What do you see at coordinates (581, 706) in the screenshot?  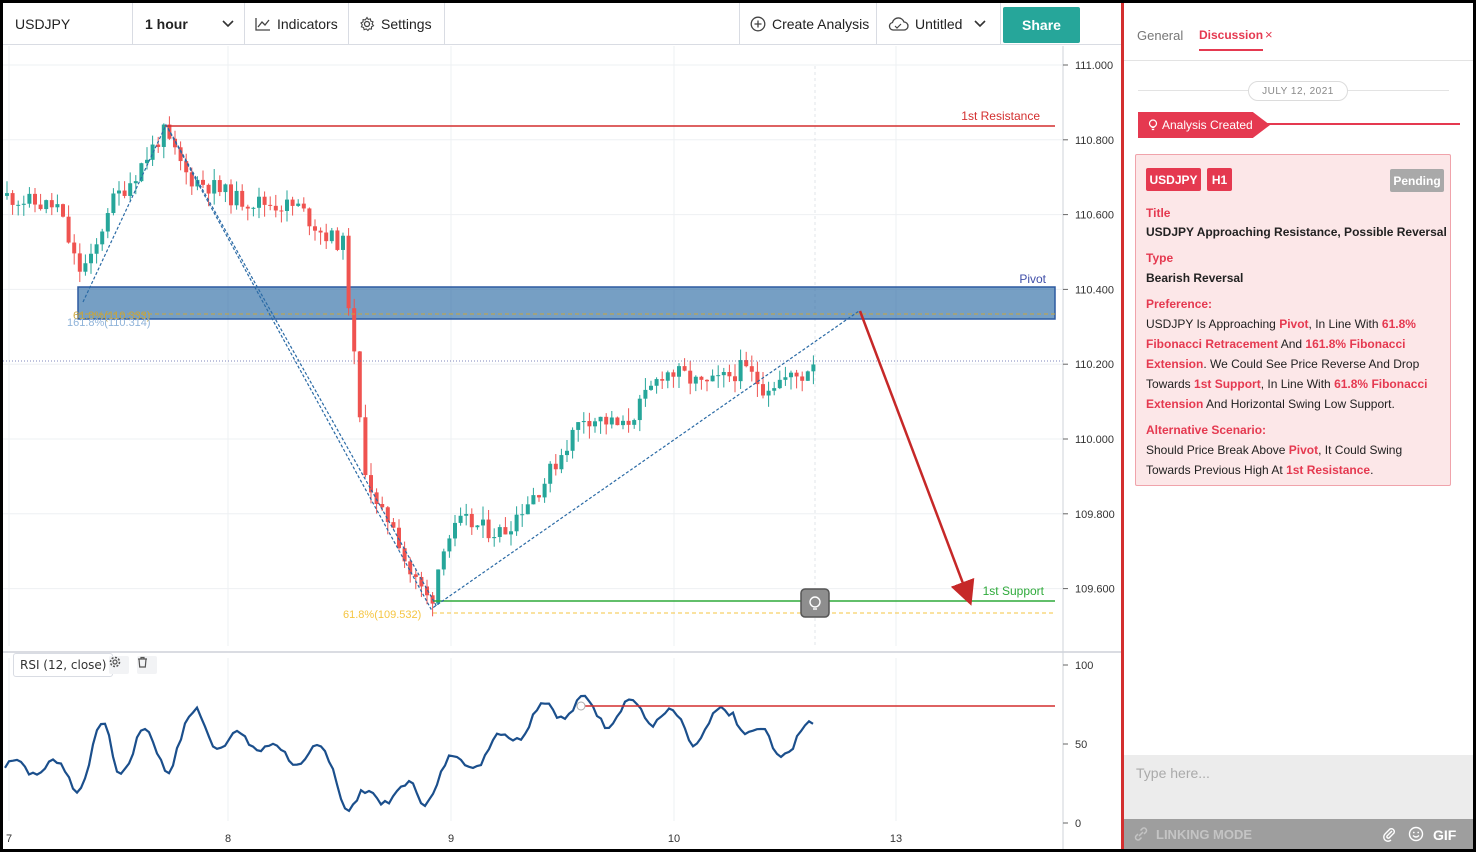 I see `rsi-line-anchor` at bounding box center [581, 706].